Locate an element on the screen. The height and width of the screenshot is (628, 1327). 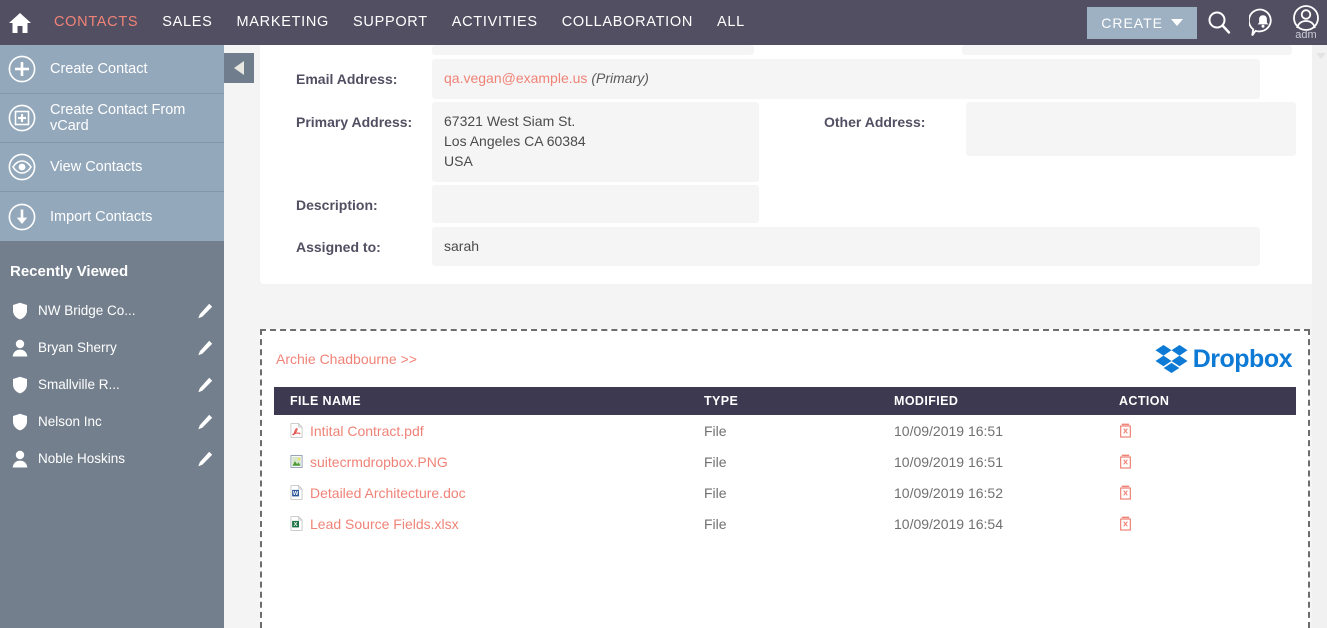
sidebar-item-import-contacts: Import Contacts is located at coordinates (112, 216).